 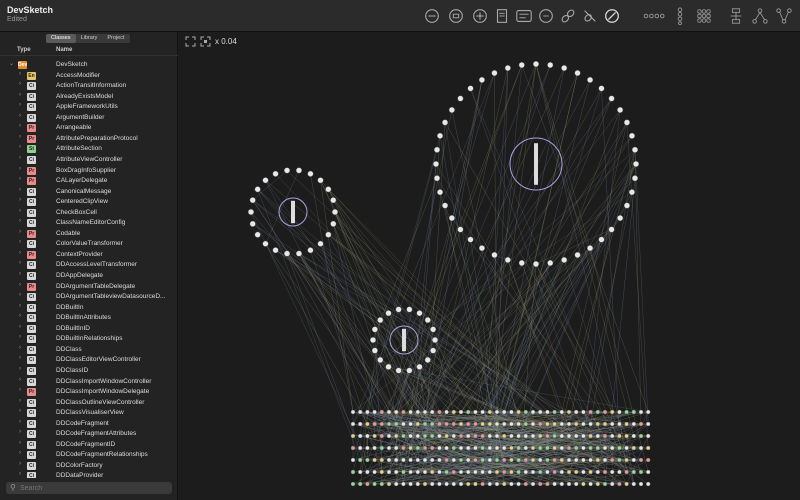 I want to click on list-item: › Ci DDAccessLevelTransformer, so click(x=89, y=265).